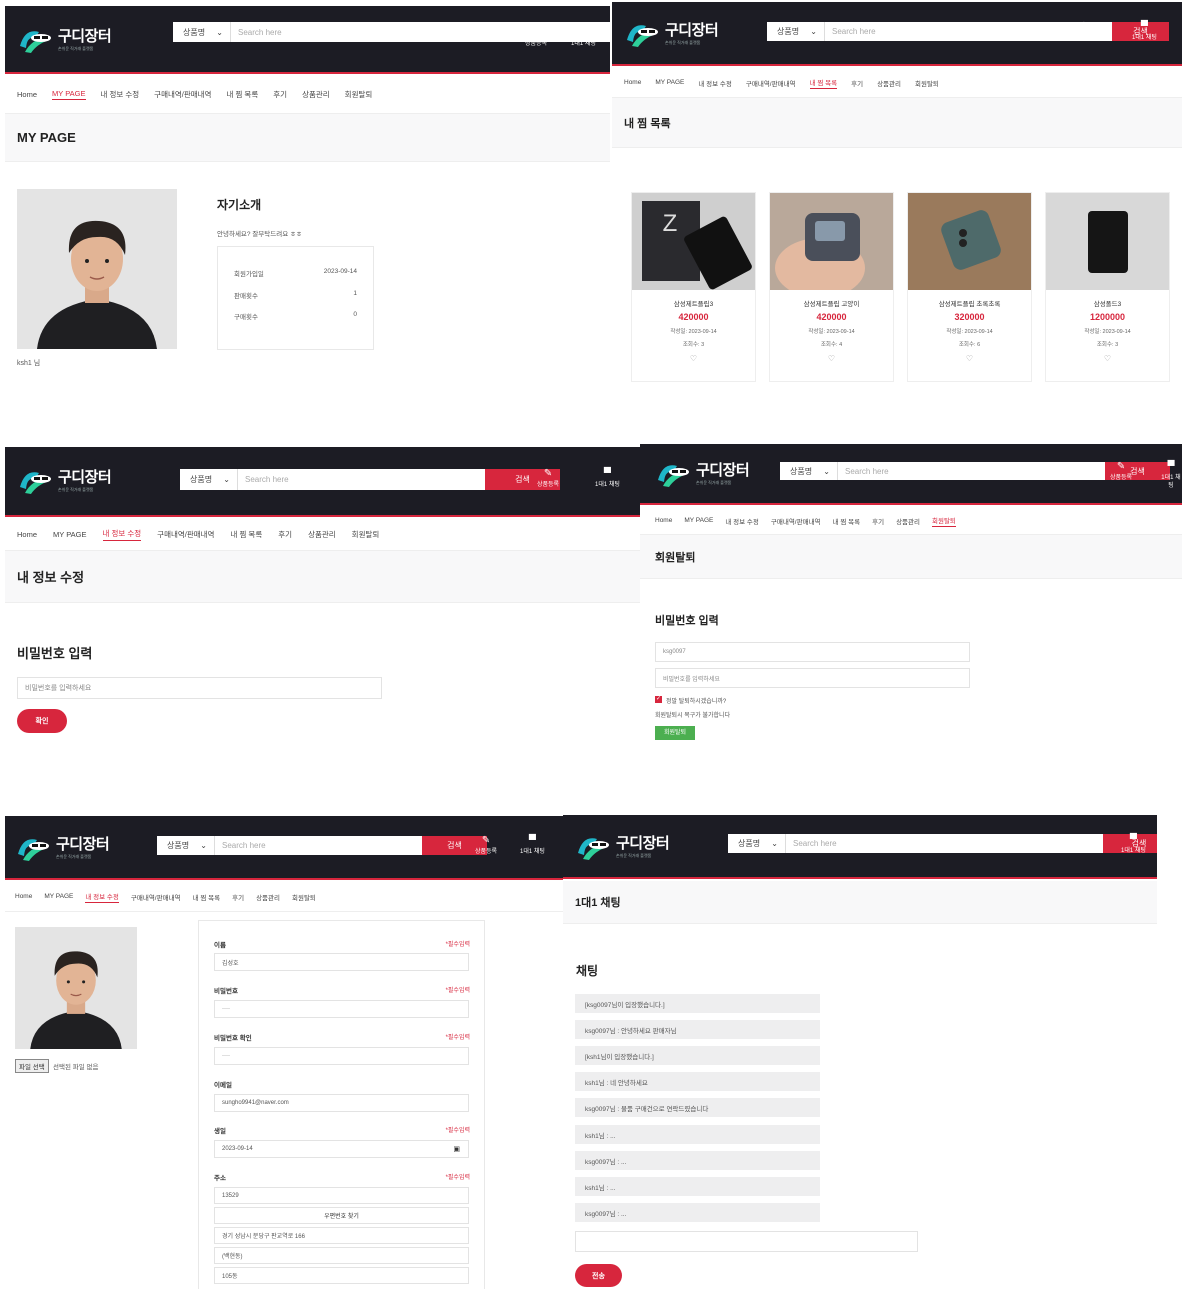  What do you see at coordinates (341, 1235) in the screenshot?
I see `address-input: 경기 성남시 분당구 판교역로 166` at bounding box center [341, 1235].